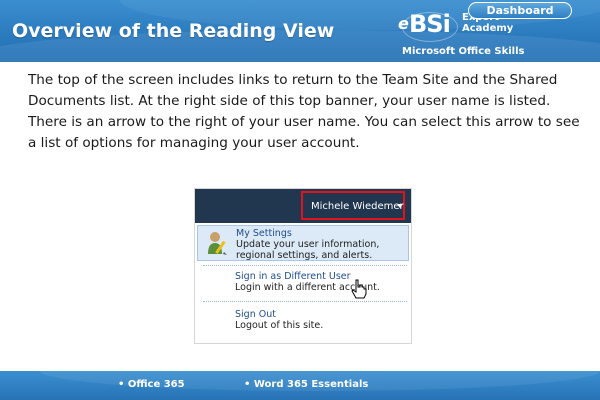  I want to click on footer-bar: • Office 365 • Word 365 Essentials, so click(300, 385).